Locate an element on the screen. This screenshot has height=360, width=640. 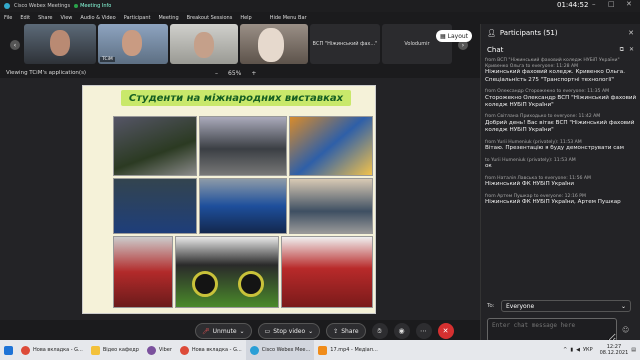
participants-header: 👤︎ Participants (51) ✕ is located at coordinates (560, 33).